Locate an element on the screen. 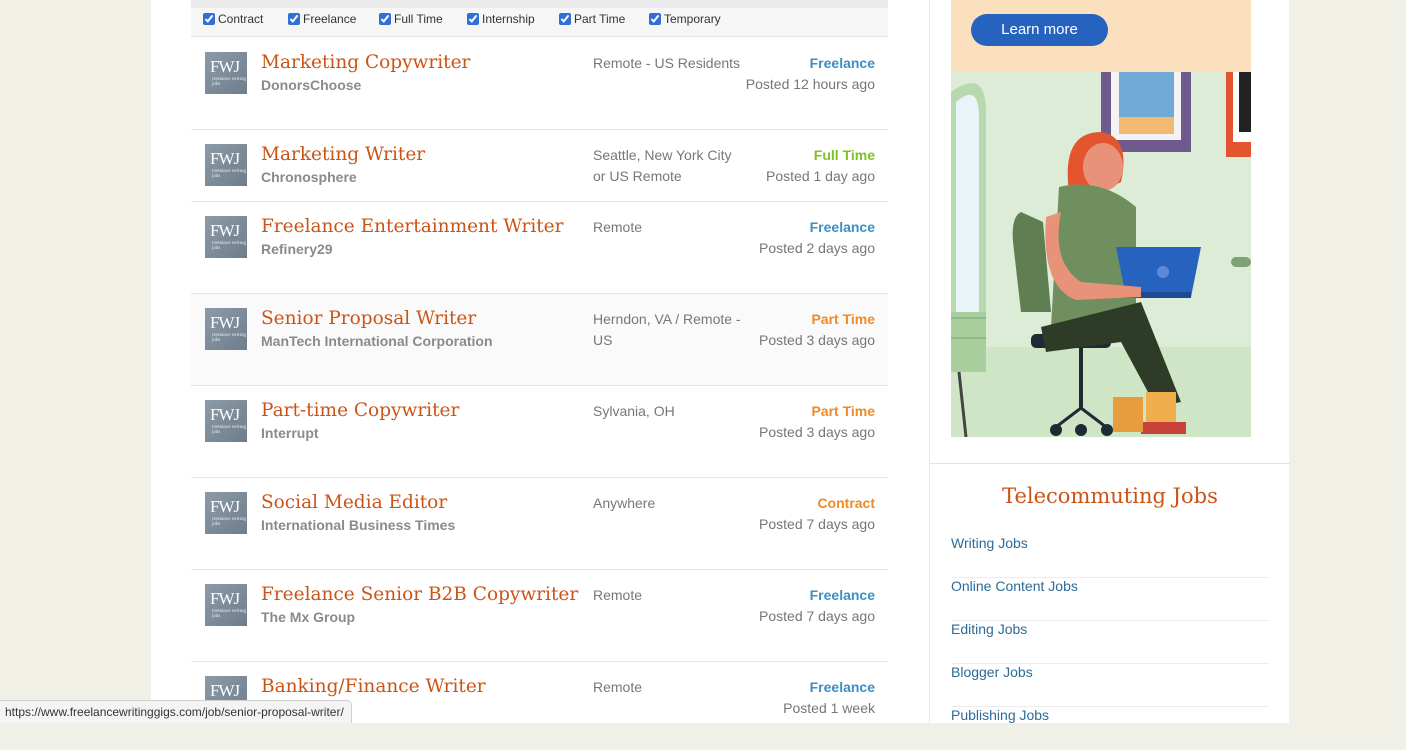  company-name: DonorsChoose is located at coordinates (311, 85).